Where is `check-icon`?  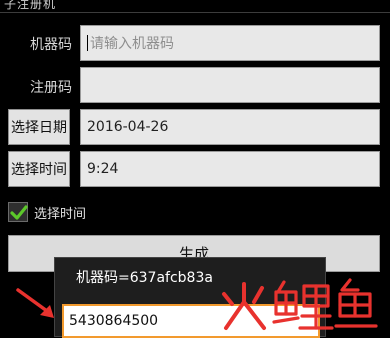
check-icon is located at coordinates (19, 212).